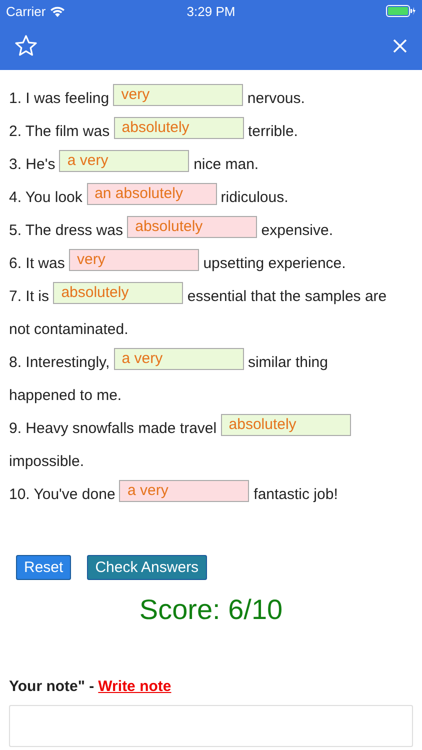 This screenshot has height=750, width=422. What do you see at coordinates (273, 131) in the screenshot?
I see `question-text: terrible.` at bounding box center [273, 131].